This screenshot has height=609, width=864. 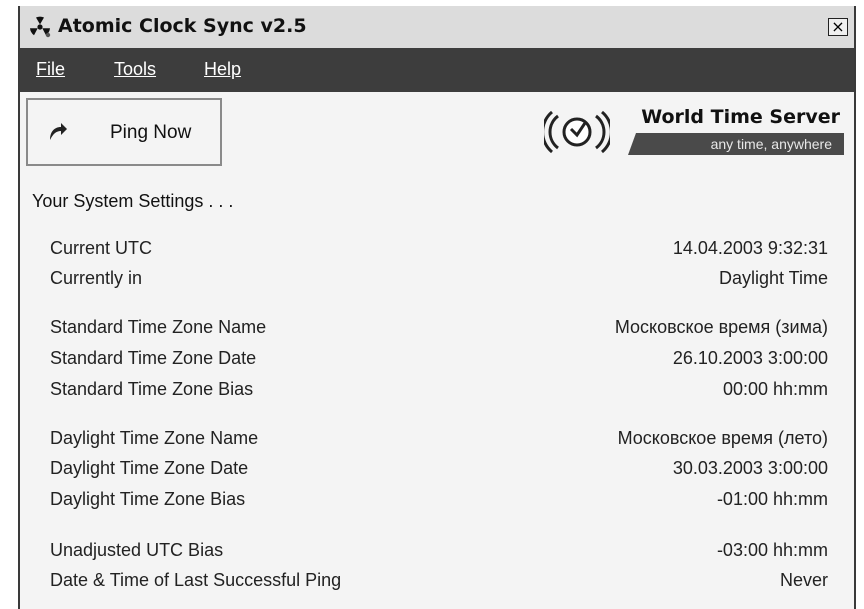 I want to click on setting-label: Daylight Time Zone Name, so click(x=154, y=438).